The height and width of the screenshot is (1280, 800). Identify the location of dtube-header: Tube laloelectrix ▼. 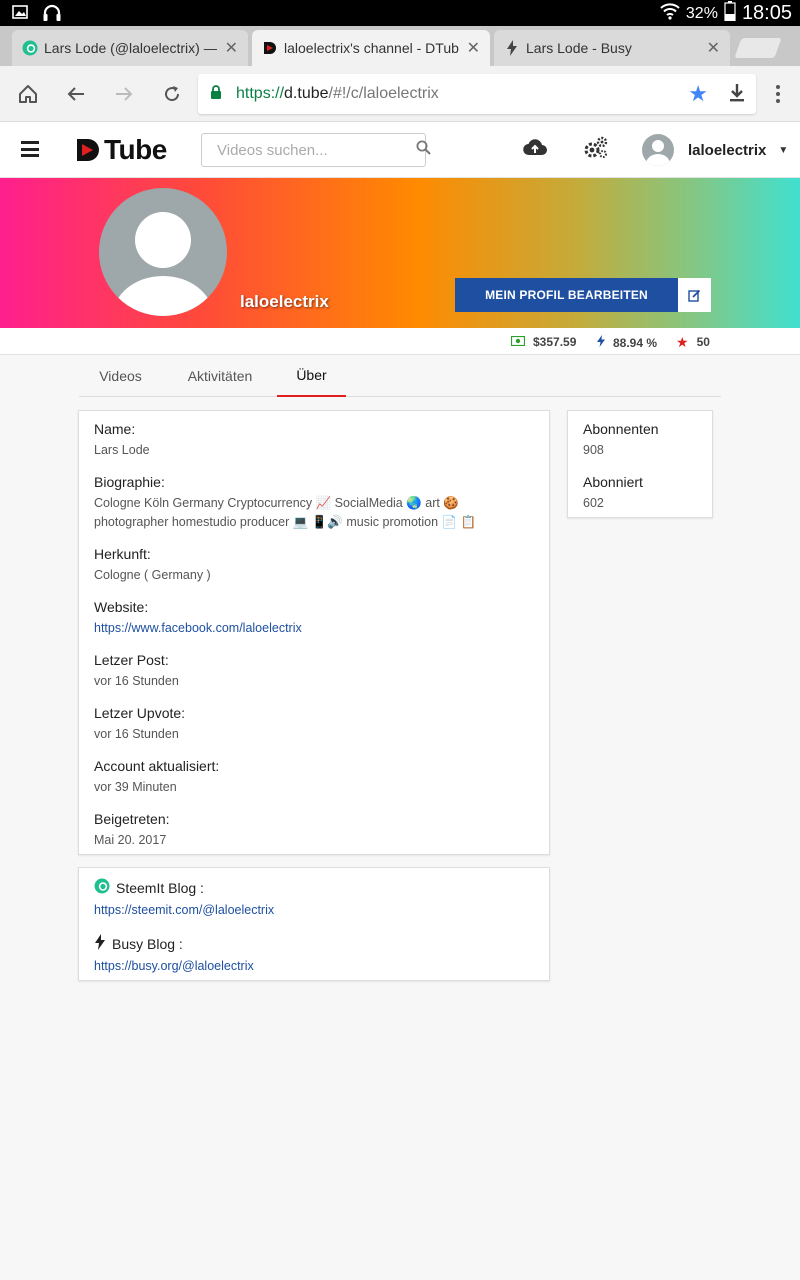
(400, 150).